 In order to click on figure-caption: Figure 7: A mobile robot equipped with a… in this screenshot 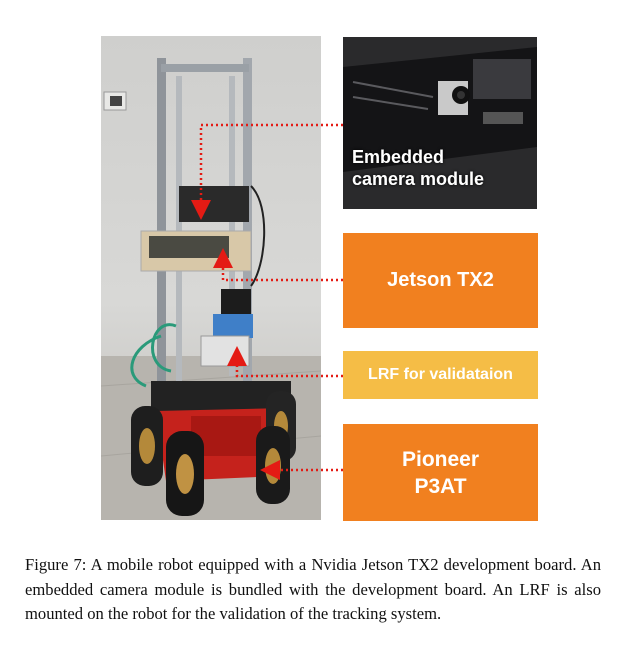, I will do `click(313, 589)`.